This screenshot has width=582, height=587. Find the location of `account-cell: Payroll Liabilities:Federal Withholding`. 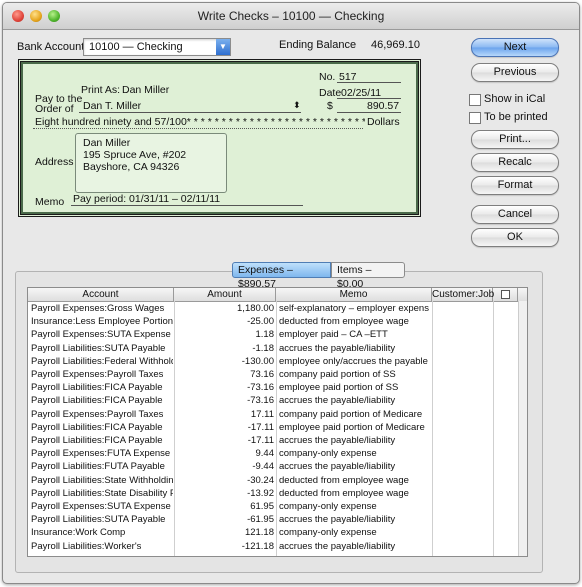

account-cell: Payroll Liabilities:Federal Withholding is located at coordinates (102, 361).